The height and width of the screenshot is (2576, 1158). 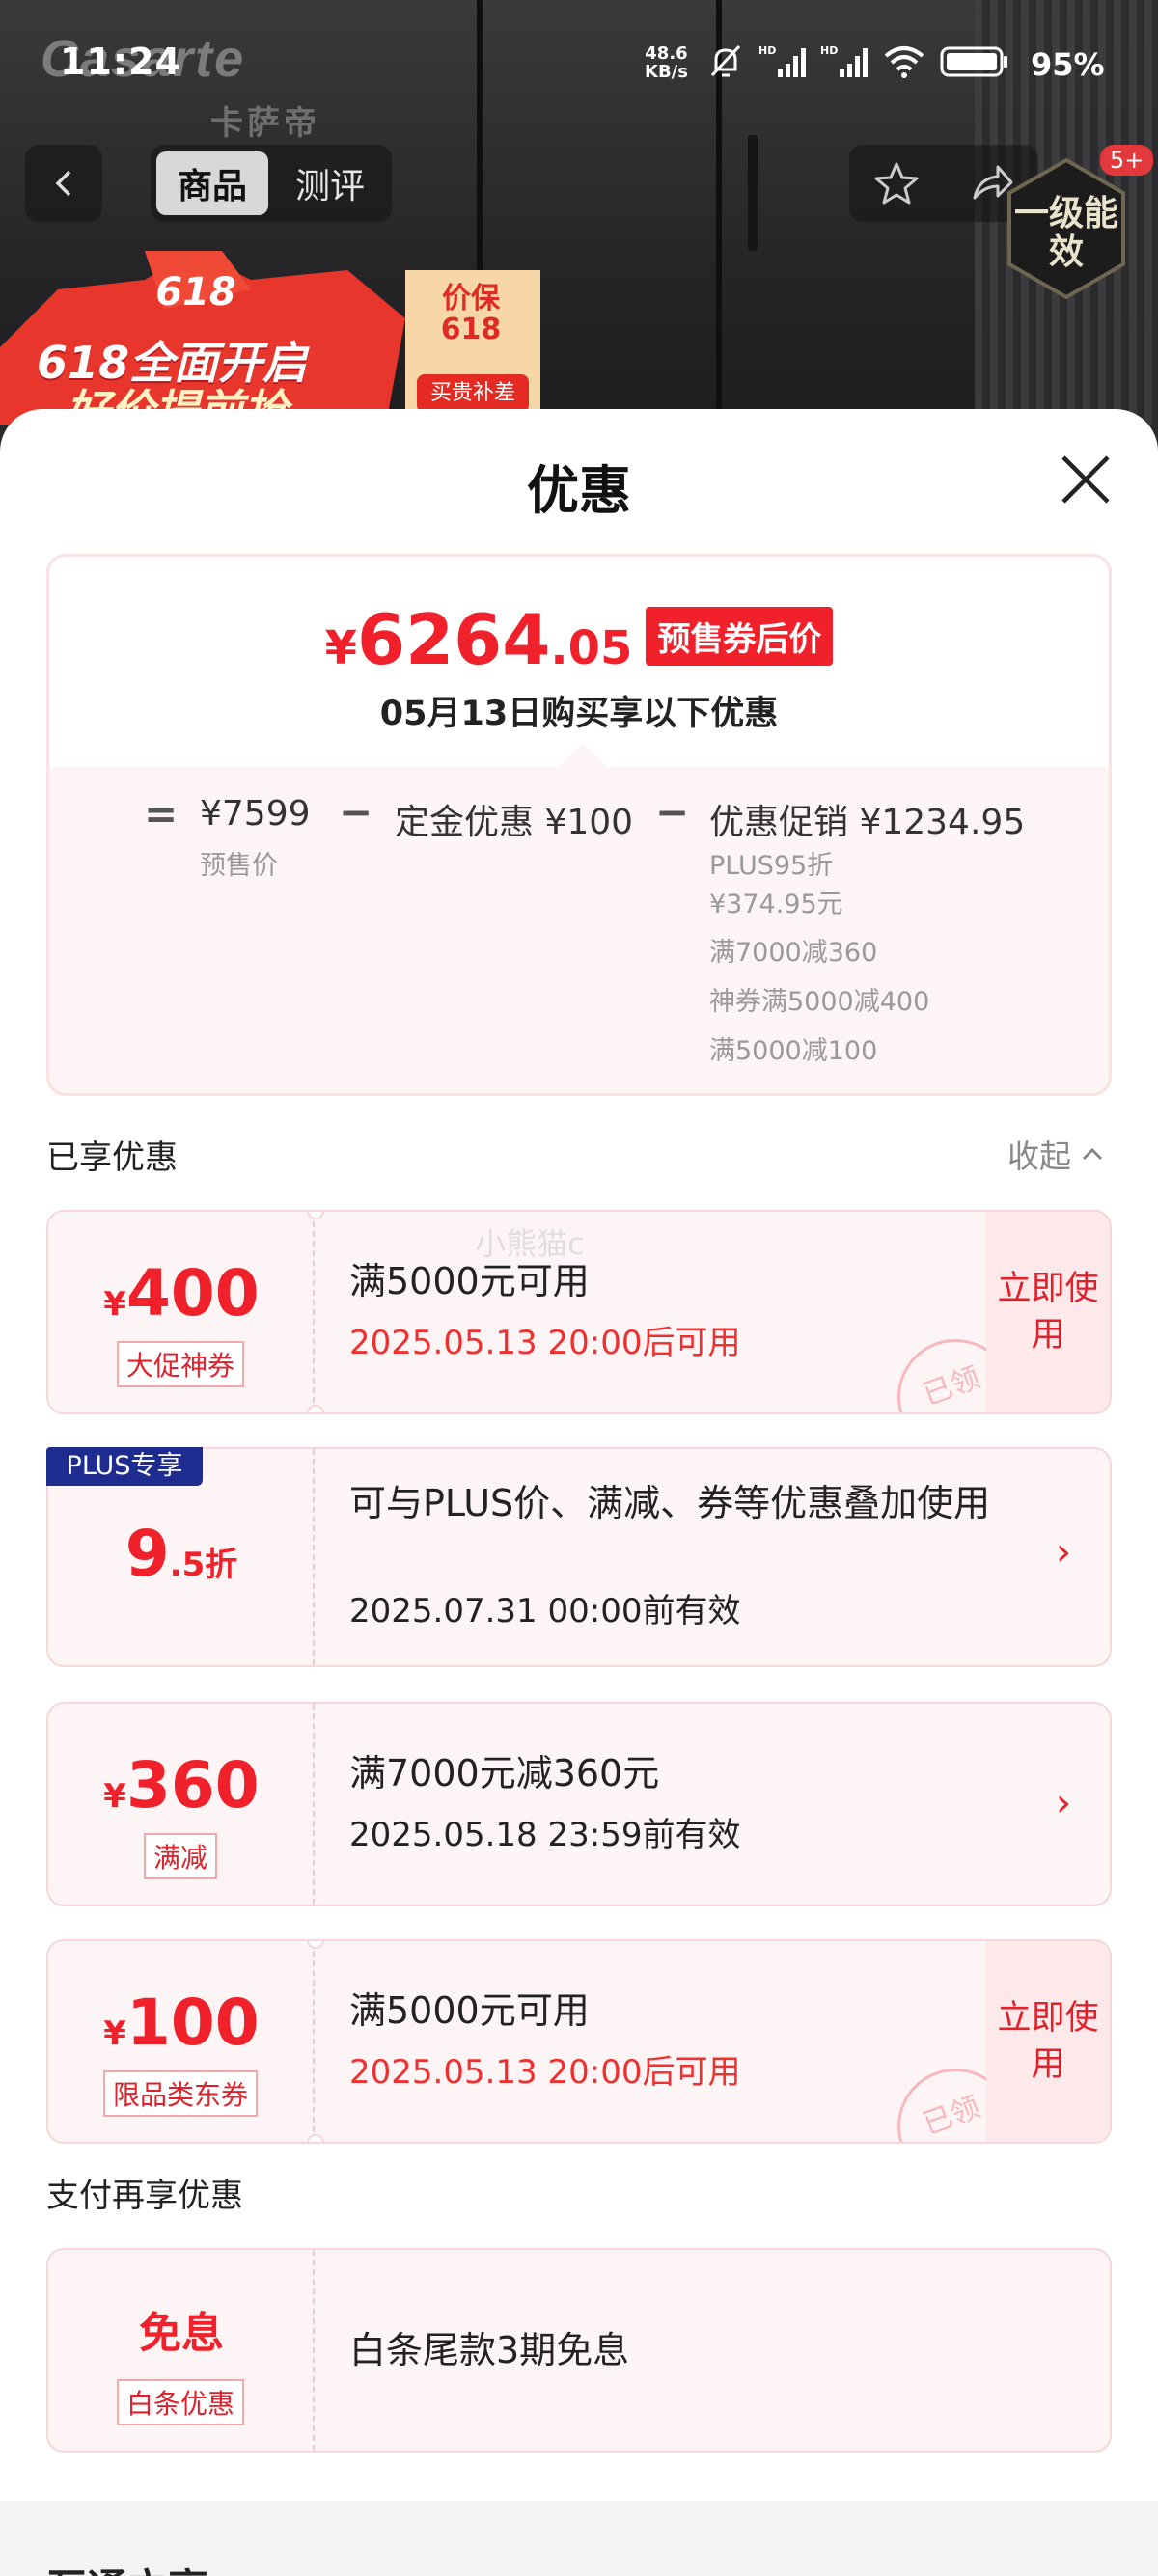 What do you see at coordinates (330, 183) in the screenshot?
I see `tab-review: 测评` at bounding box center [330, 183].